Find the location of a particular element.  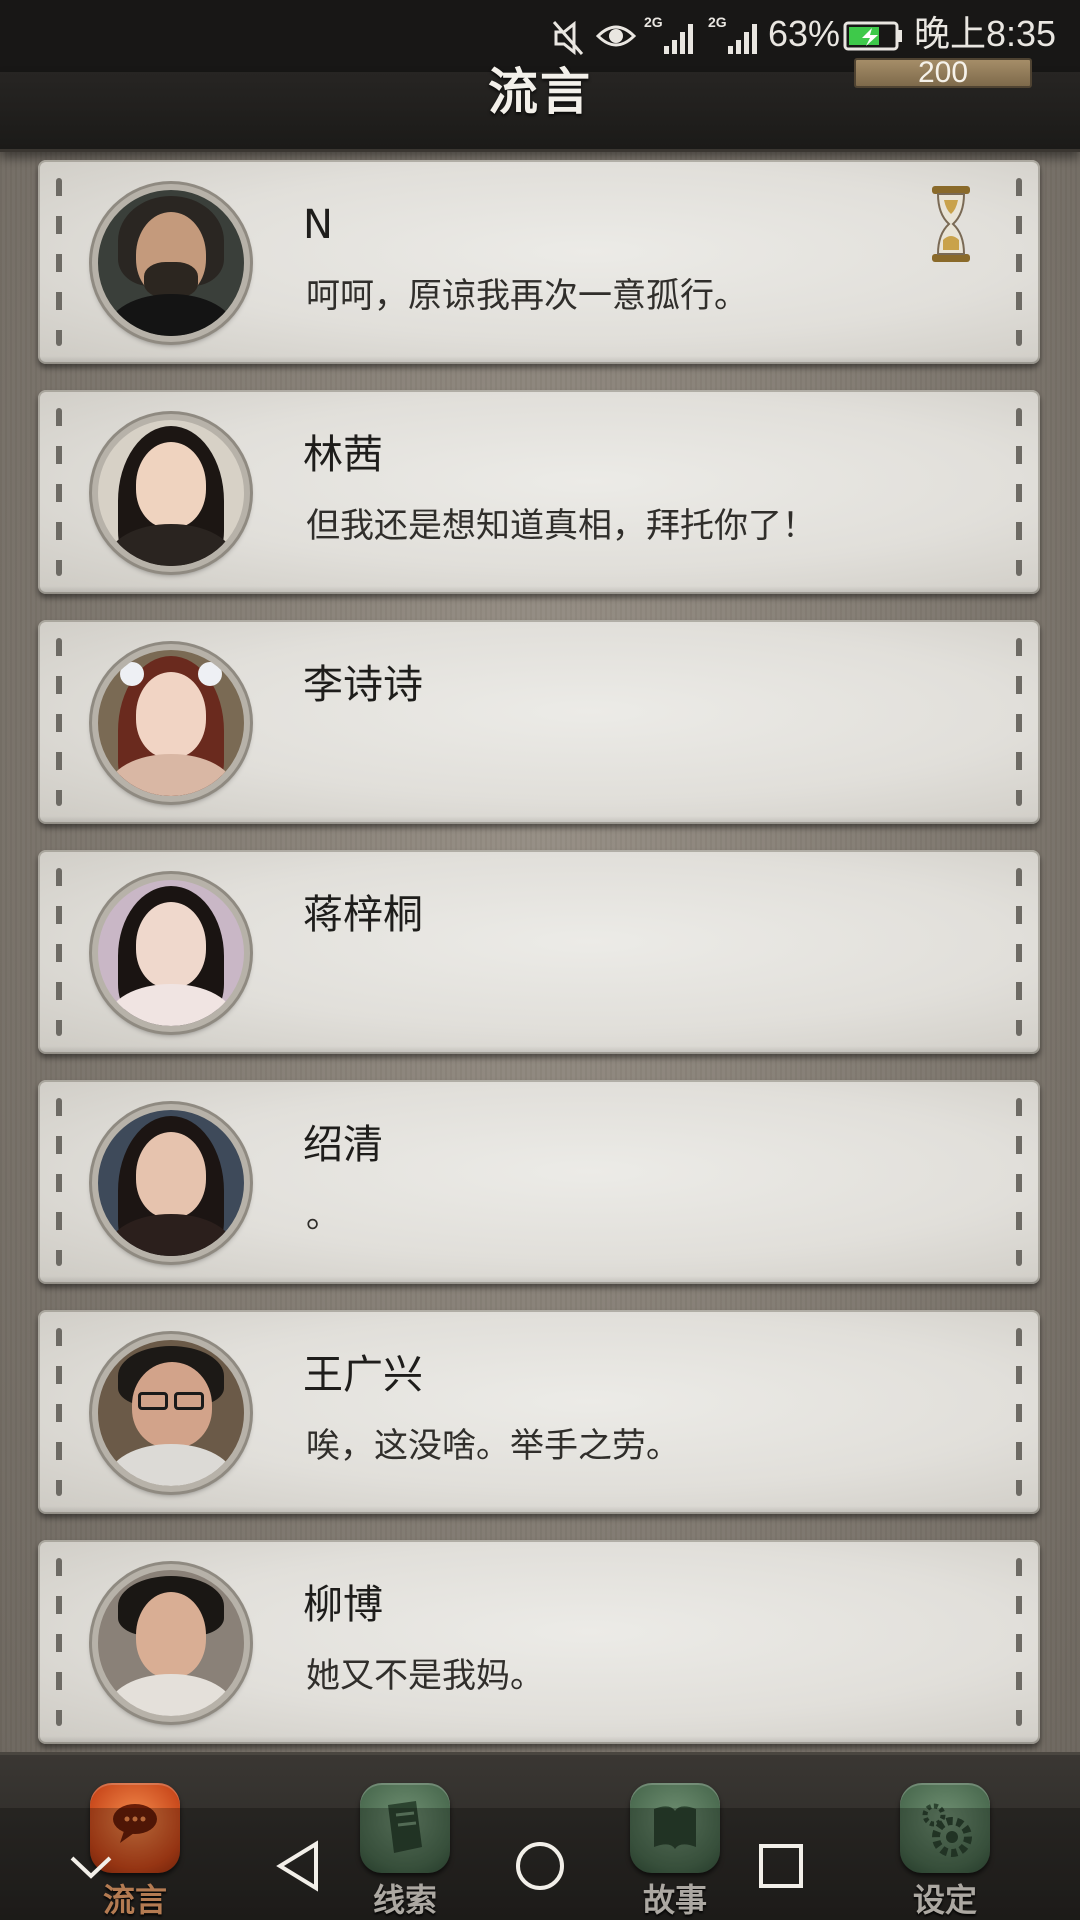

header-bar: 流言 200 is located at coordinates (540, 105).